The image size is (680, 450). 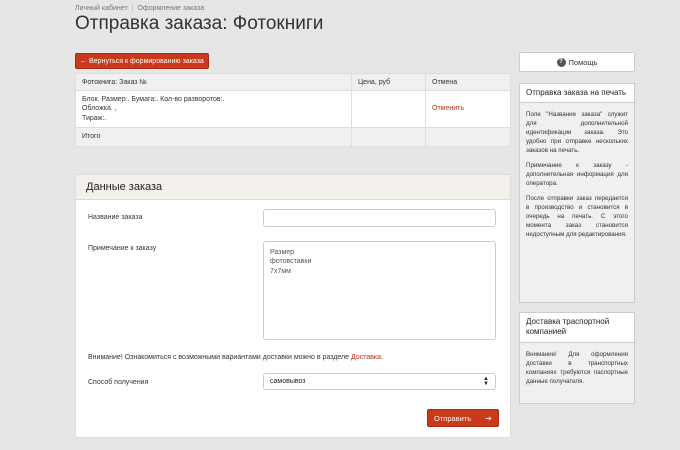 What do you see at coordinates (561, 62) in the screenshot?
I see `question-icon: ?` at bounding box center [561, 62].